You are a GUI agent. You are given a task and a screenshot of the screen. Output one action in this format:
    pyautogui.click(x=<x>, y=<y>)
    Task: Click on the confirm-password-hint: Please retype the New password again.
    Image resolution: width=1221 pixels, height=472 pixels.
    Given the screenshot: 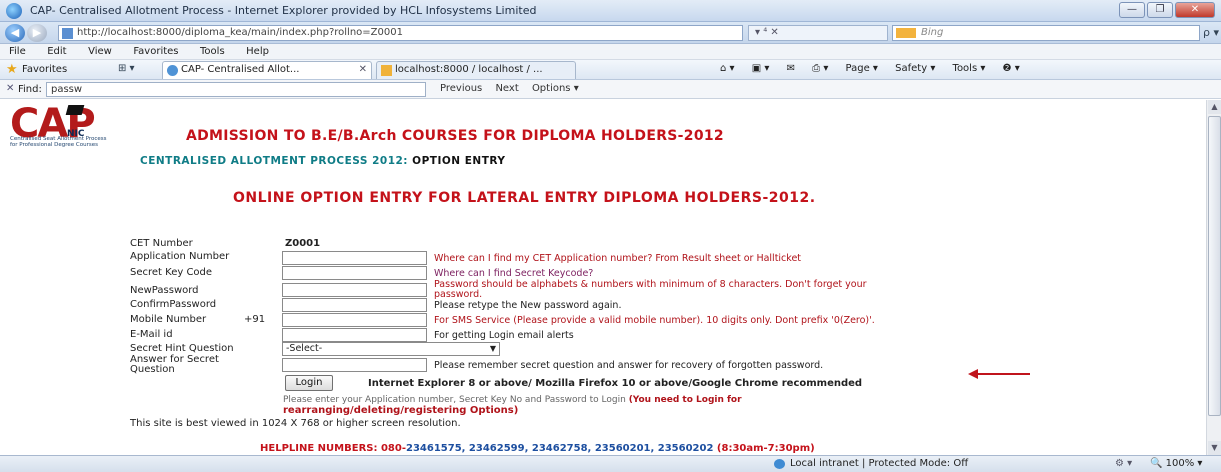 What is the action you would take?
    pyautogui.click(x=528, y=305)
    